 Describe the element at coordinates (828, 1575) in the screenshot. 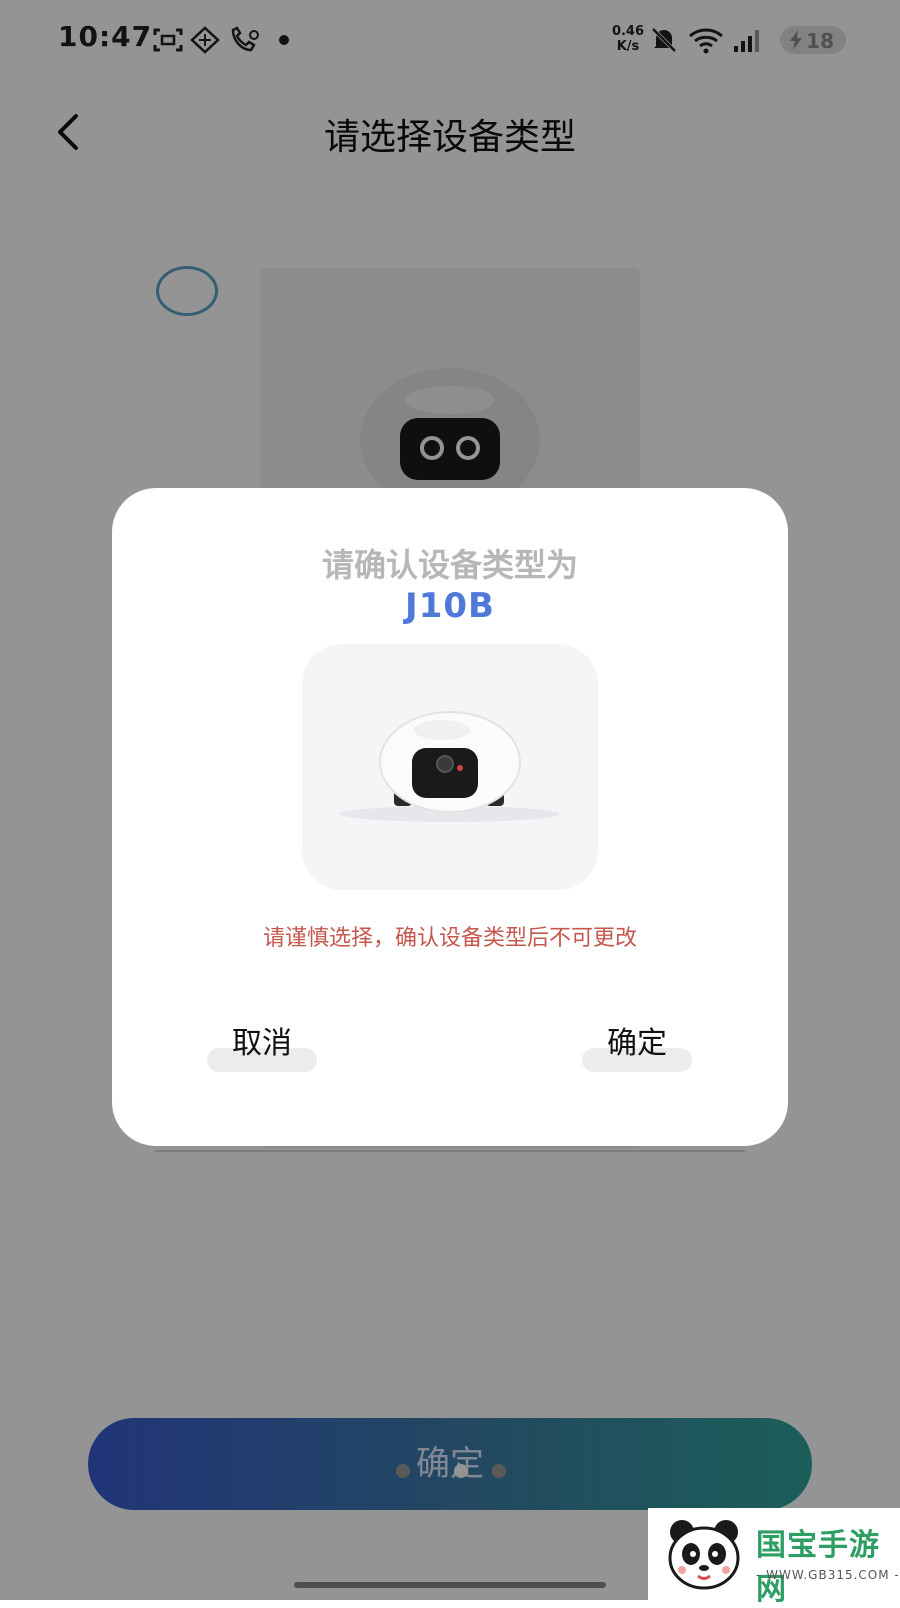

I see `watermark-url: - WWW.GB315.COM -` at that location.